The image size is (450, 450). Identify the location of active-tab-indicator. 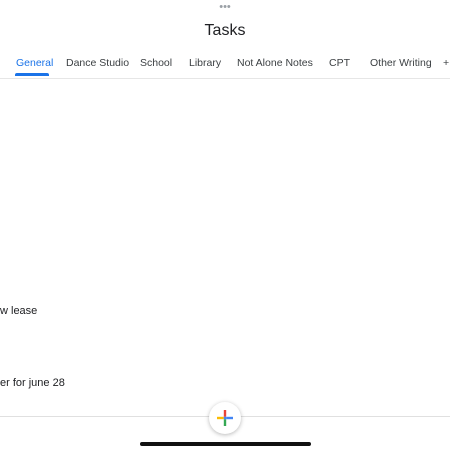
(32, 74).